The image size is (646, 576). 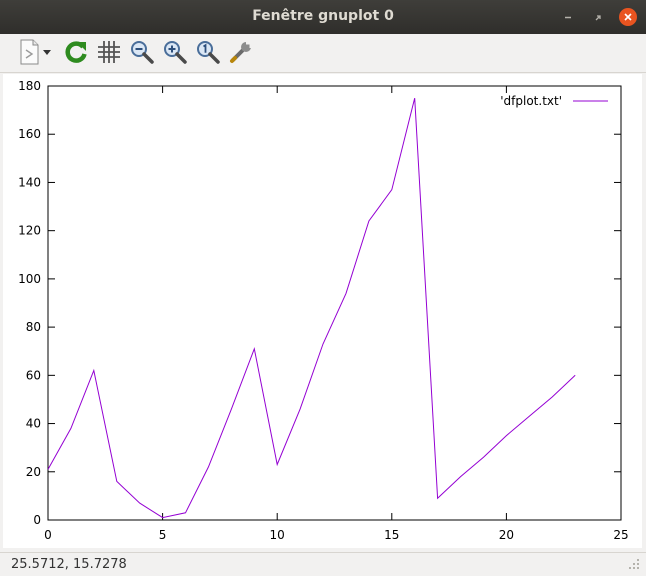 What do you see at coordinates (37, 520) in the screenshot?
I see `y-tick-label: 0` at bounding box center [37, 520].